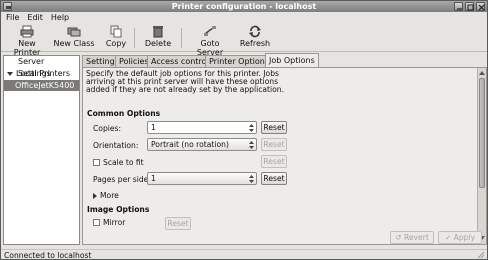 The height and width of the screenshot is (260, 488). I want to click on image-options-heading: Image Options, so click(118, 209).